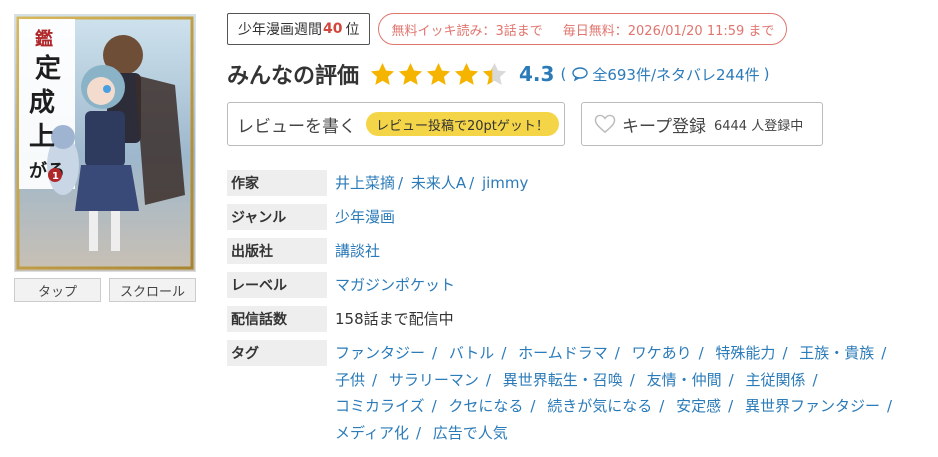 The width and height of the screenshot is (938, 457). What do you see at coordinates (577, 319) in the screenshot?
I see `detail-row-episodes: 配信話数 158話まで配信中` at bounding box center [577, 319].